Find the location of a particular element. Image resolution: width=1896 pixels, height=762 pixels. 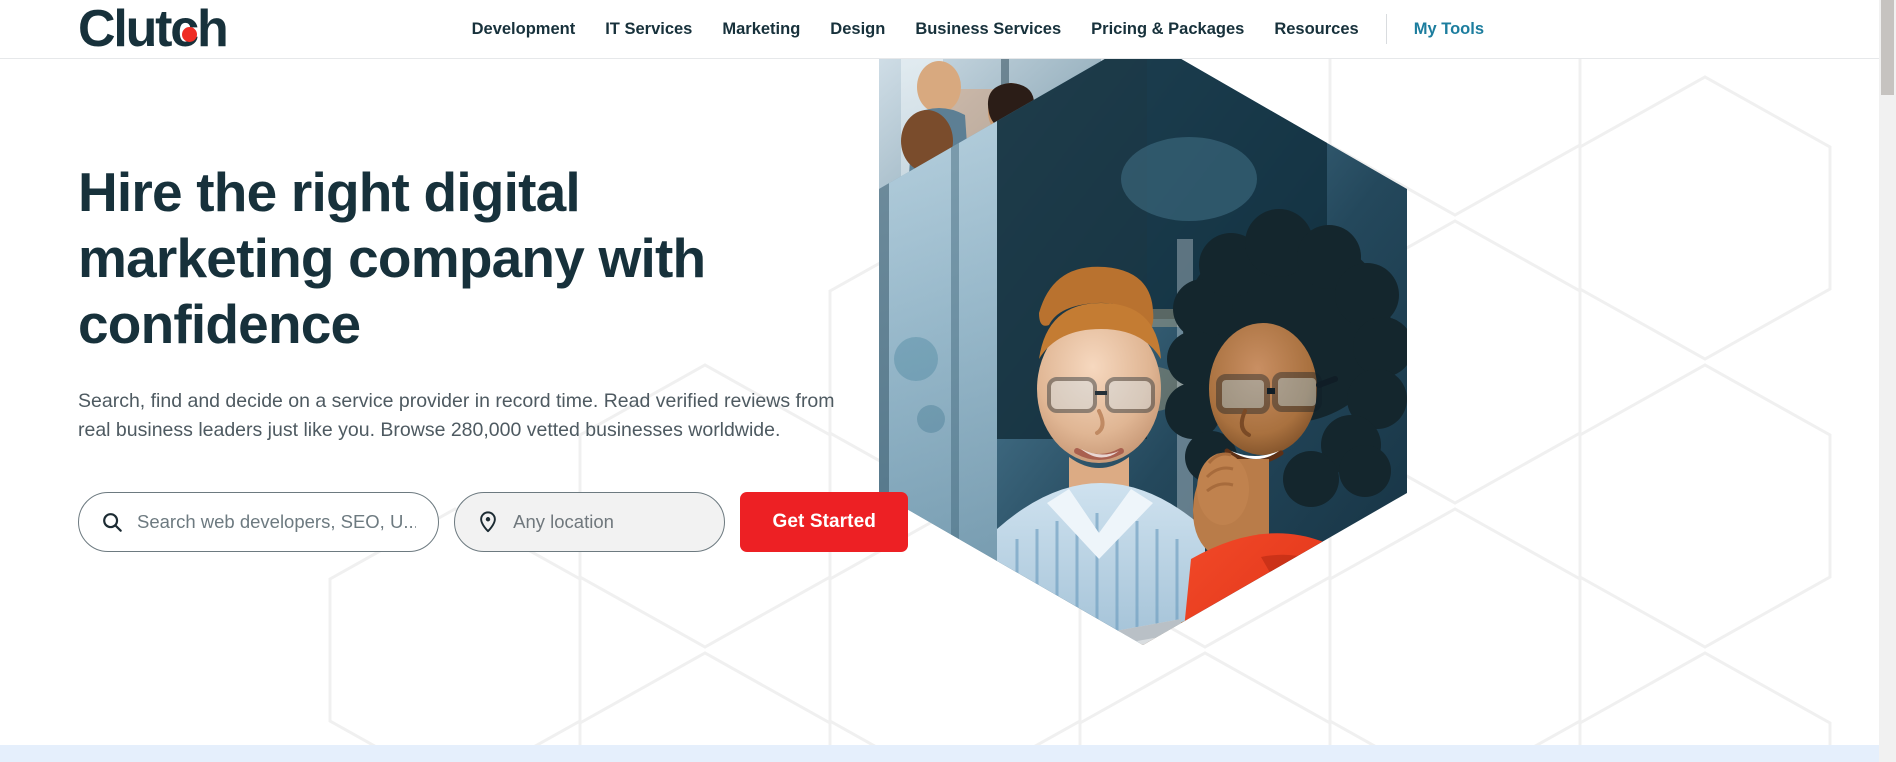

nav-item-development: Development is located at coordinates (524, 29).